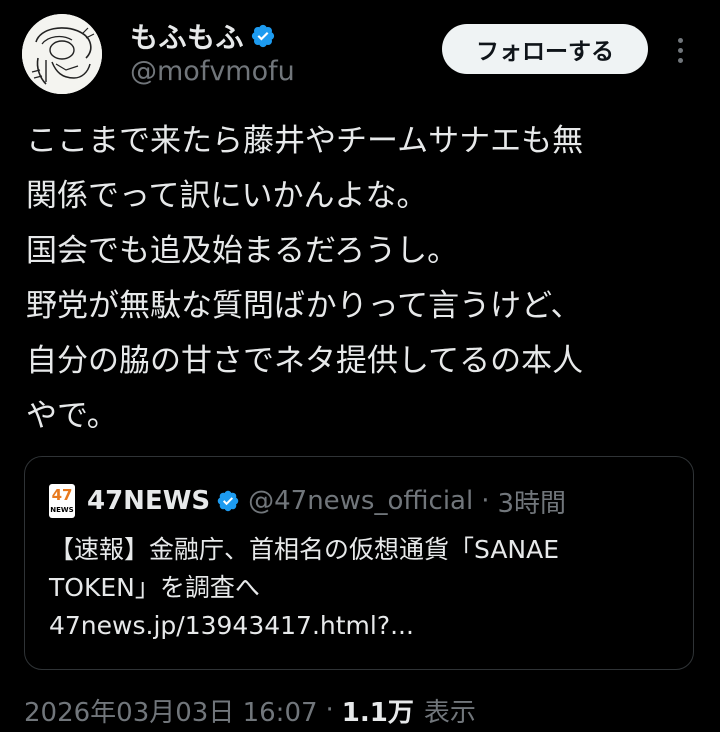 The width and height of the screenshot is (720, 732). I want to click on views-count: 1.1万, so click(377, 712).